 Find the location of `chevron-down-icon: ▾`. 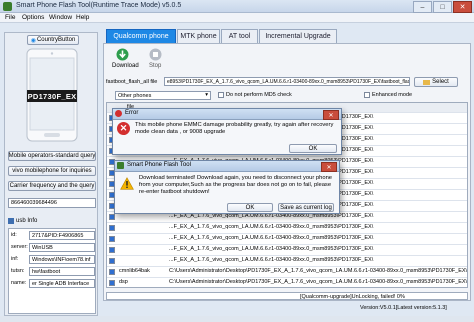

chevron-down-icon: ▾ is located at coordinates (206, 95).